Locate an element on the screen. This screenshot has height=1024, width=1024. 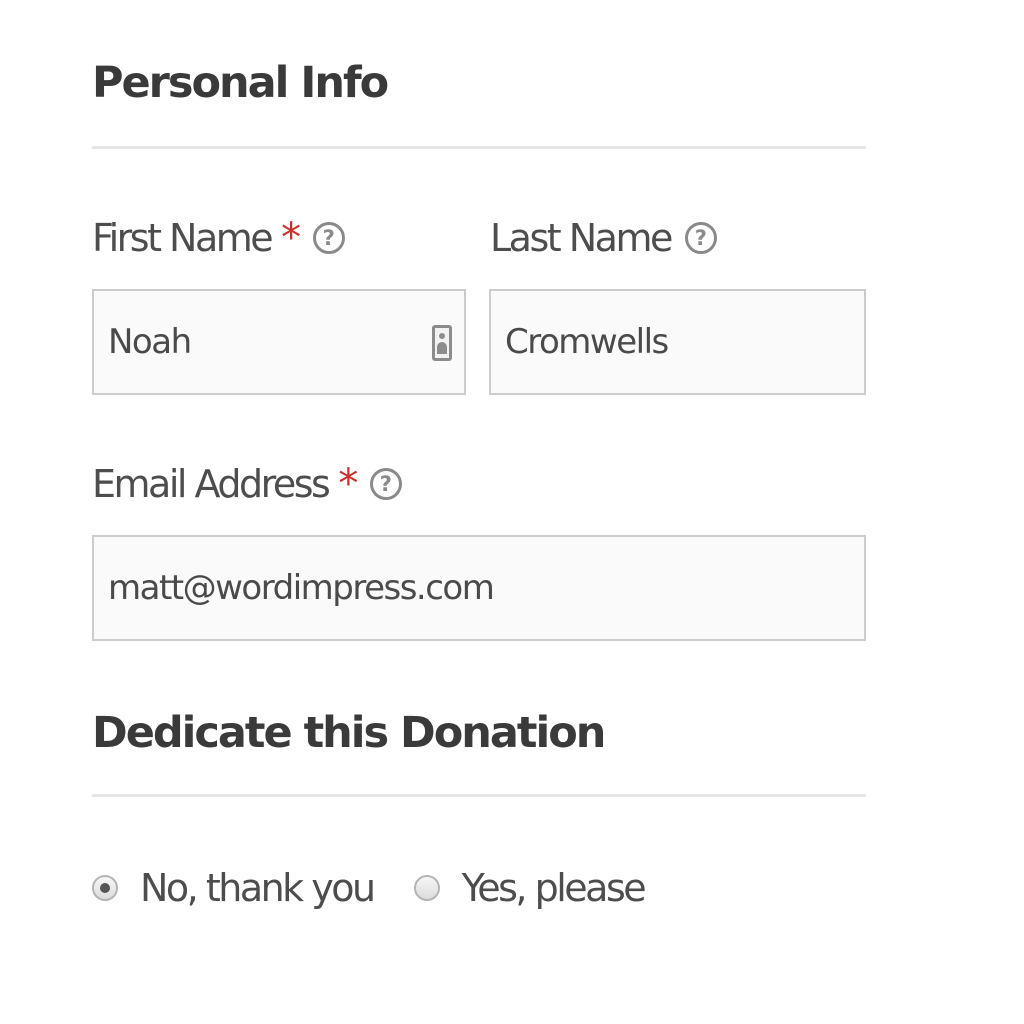
first-name-field is located at coordinates (279, 342).